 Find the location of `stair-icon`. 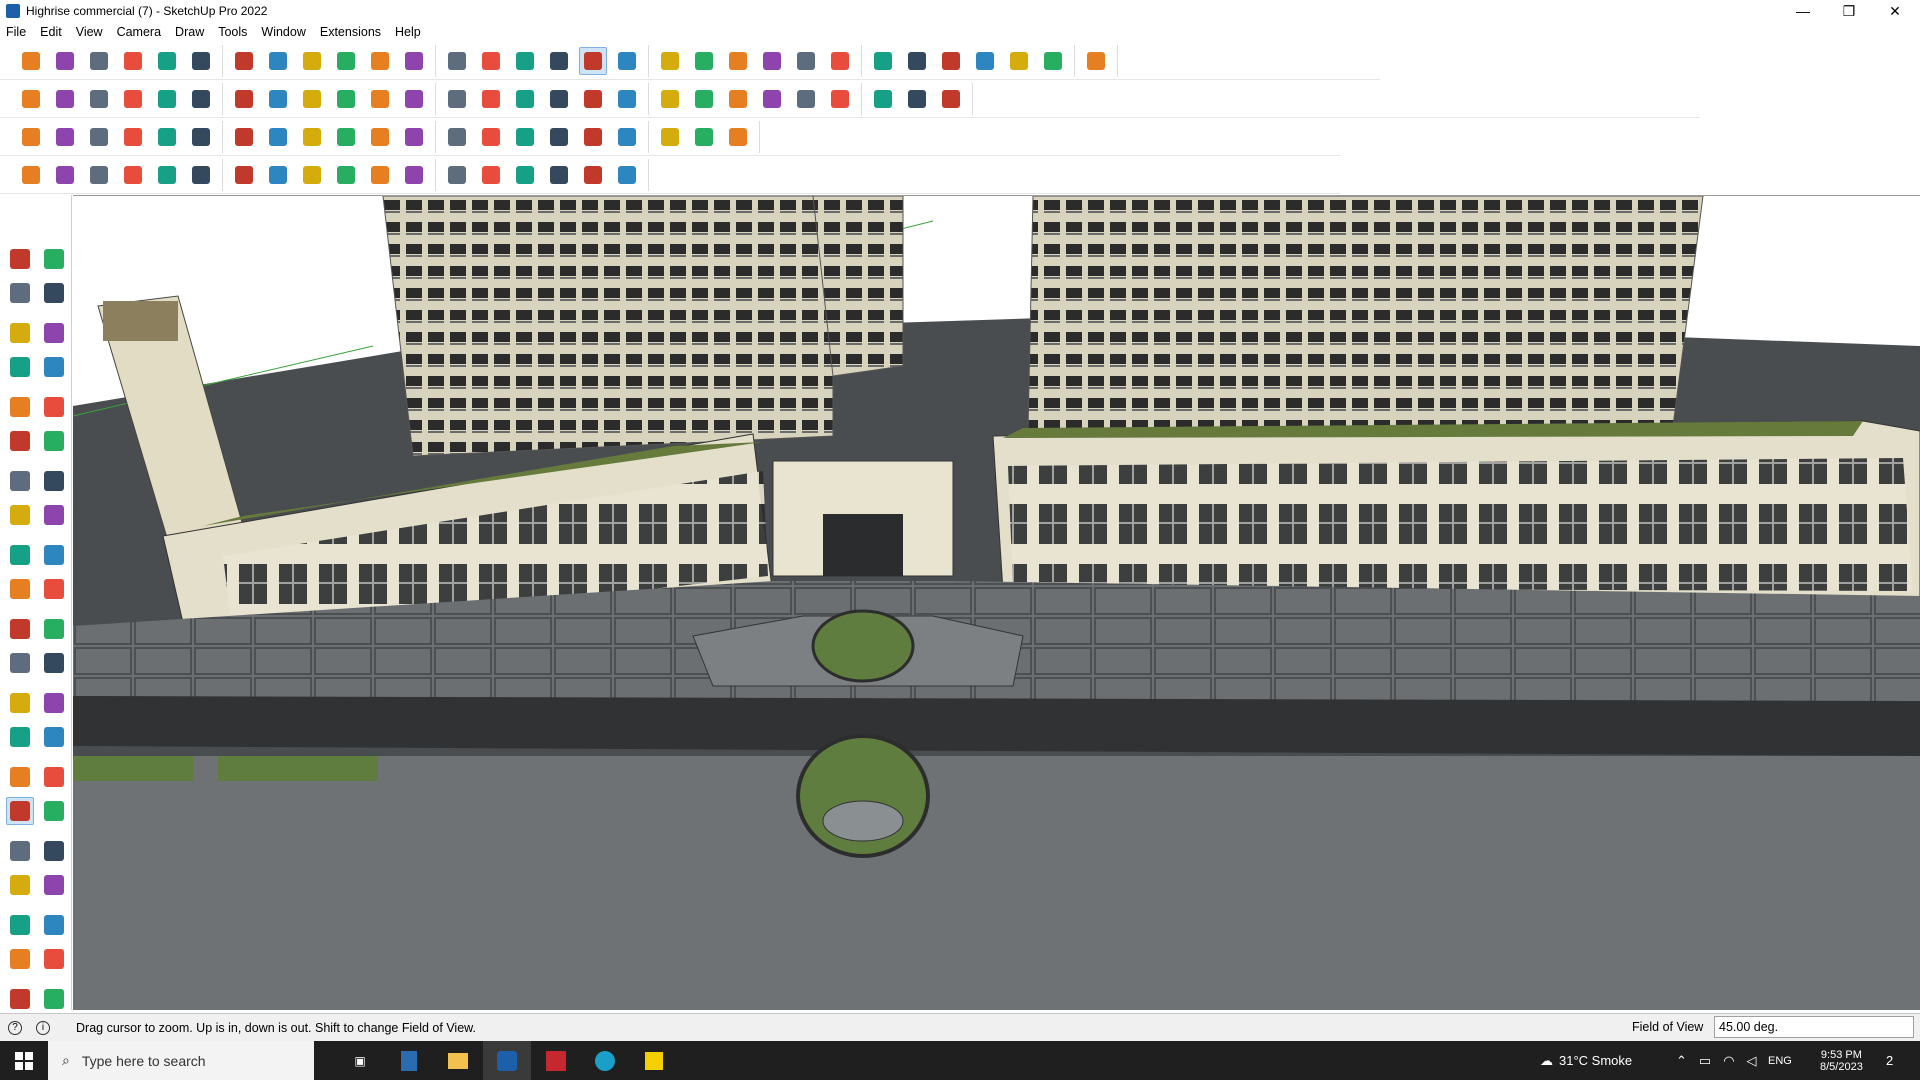

stair-icon is located at coordinates (380, 175).